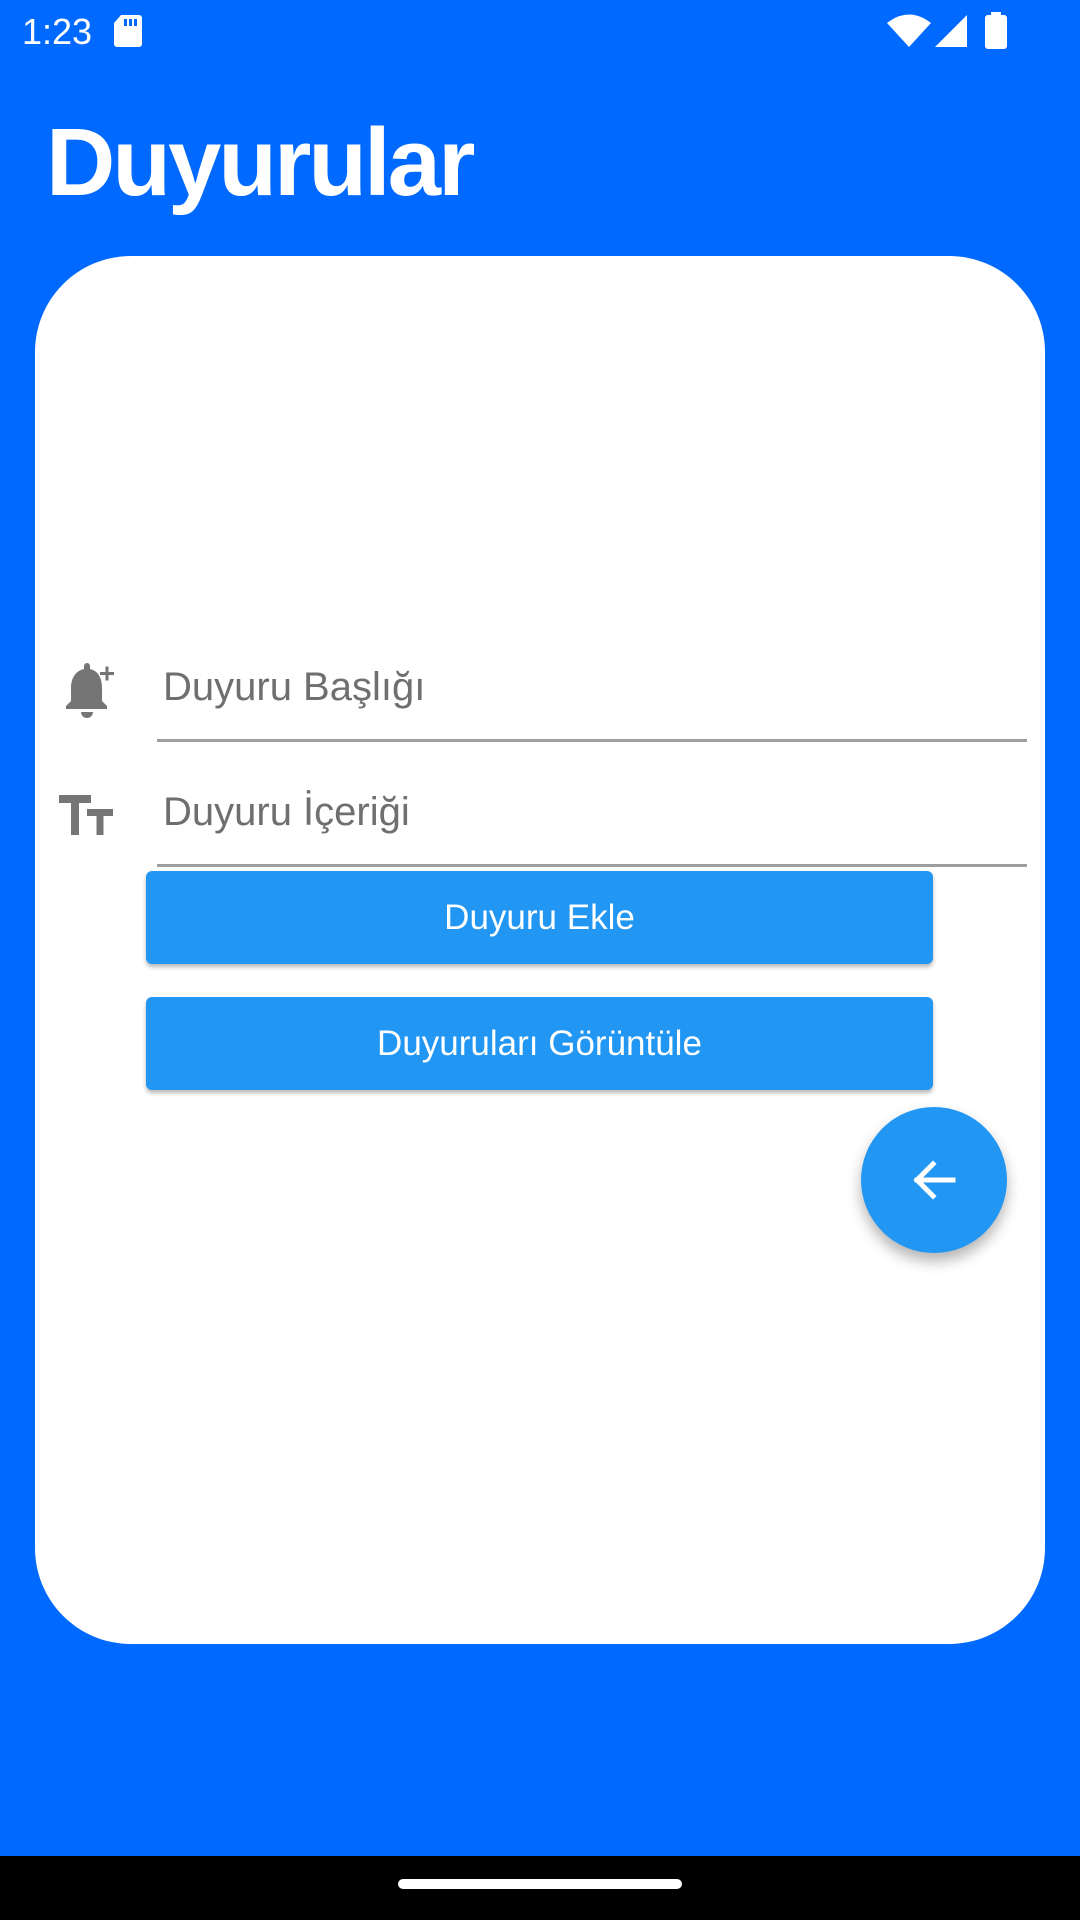 Image resolution: width=1080 pixels, height=1920 pixels. What do you see at coordinates (86, 815) in the screenshot?
I see `text-size-icon` at bounding box center [86, 815].